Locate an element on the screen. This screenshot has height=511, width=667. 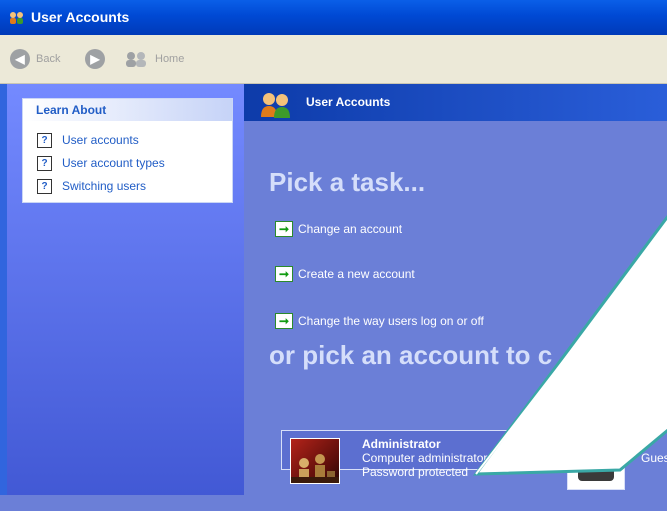
task-label: Change the way users log on or off is located at coordinates (391, 321).